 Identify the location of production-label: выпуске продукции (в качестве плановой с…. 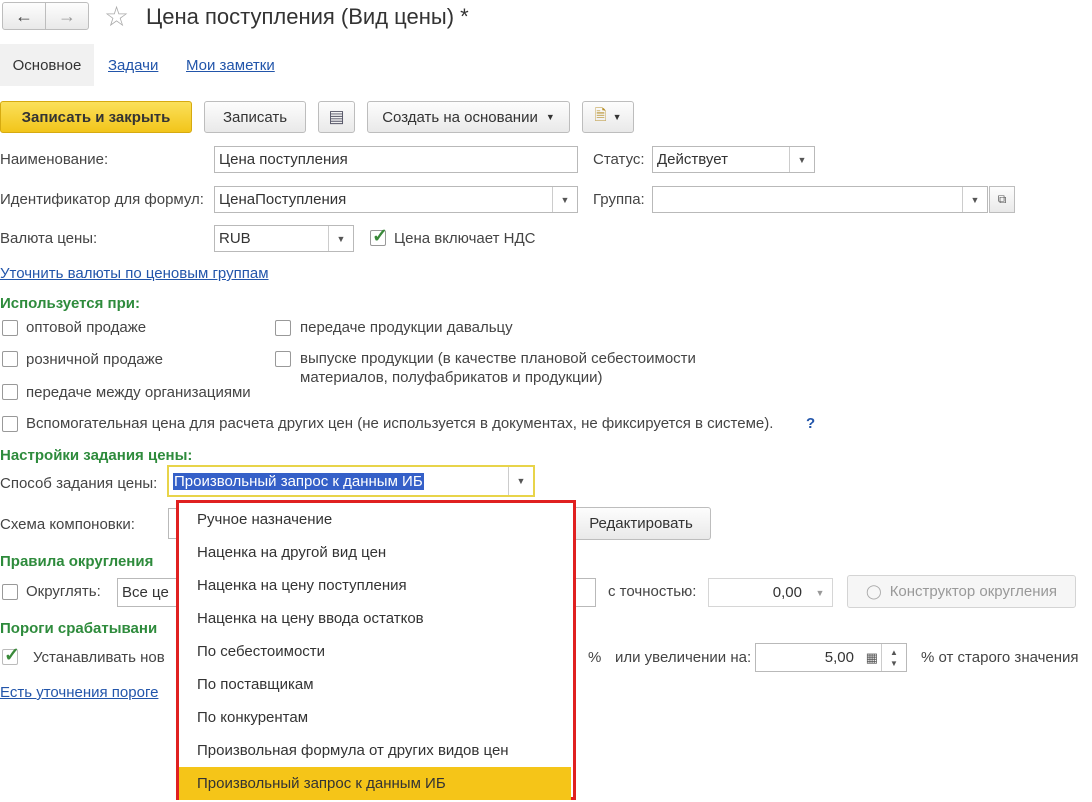
(498, 358).